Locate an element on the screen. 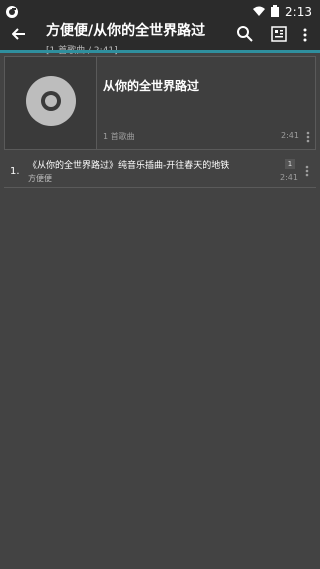 This screenshot has width=320, height=569. track-more-button is located at coordinates (307, 171).